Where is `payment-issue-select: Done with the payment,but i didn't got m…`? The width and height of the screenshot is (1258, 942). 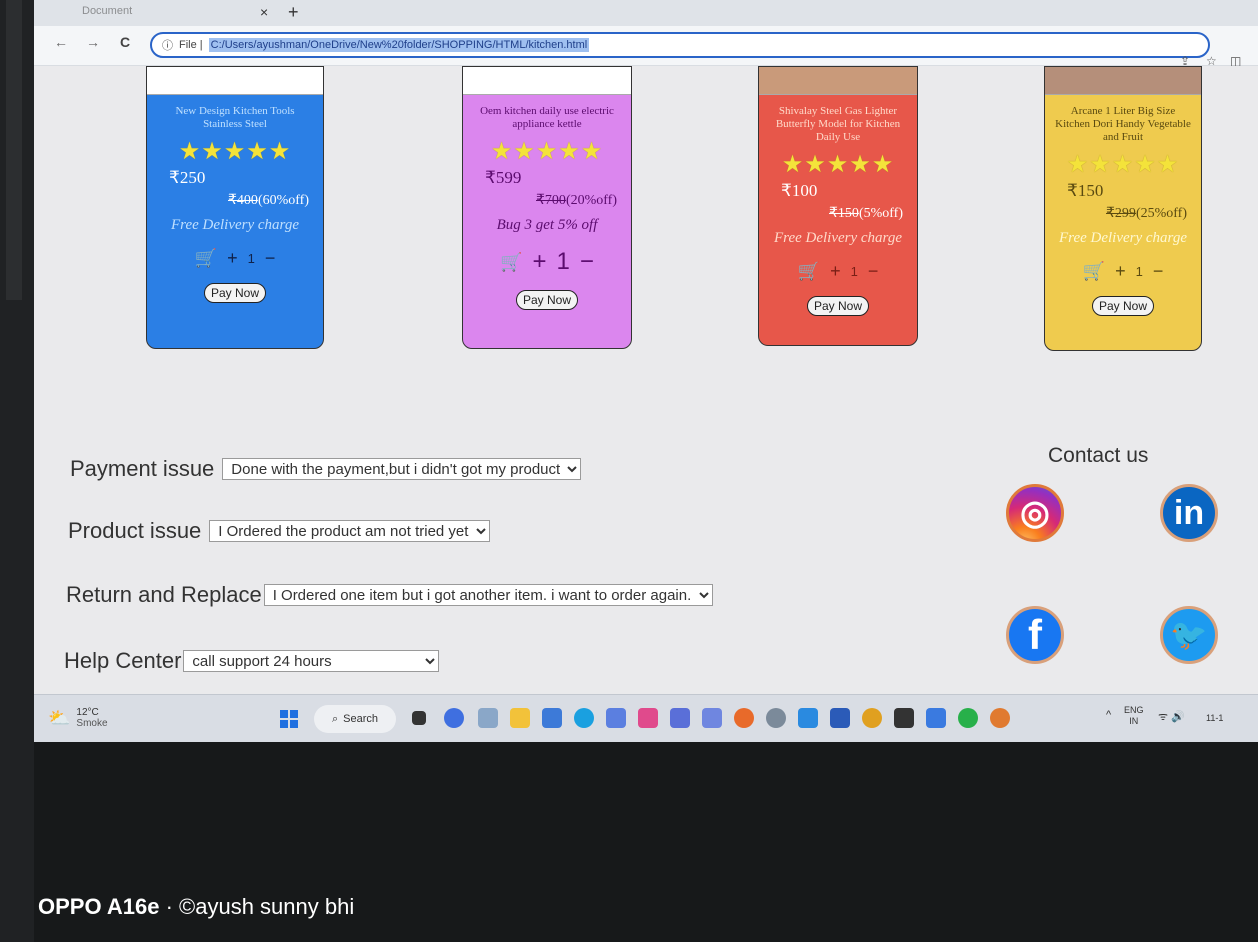 payment-issue-select: Done with the payment,but i didn't got m… is located at coordinates (402, 469).